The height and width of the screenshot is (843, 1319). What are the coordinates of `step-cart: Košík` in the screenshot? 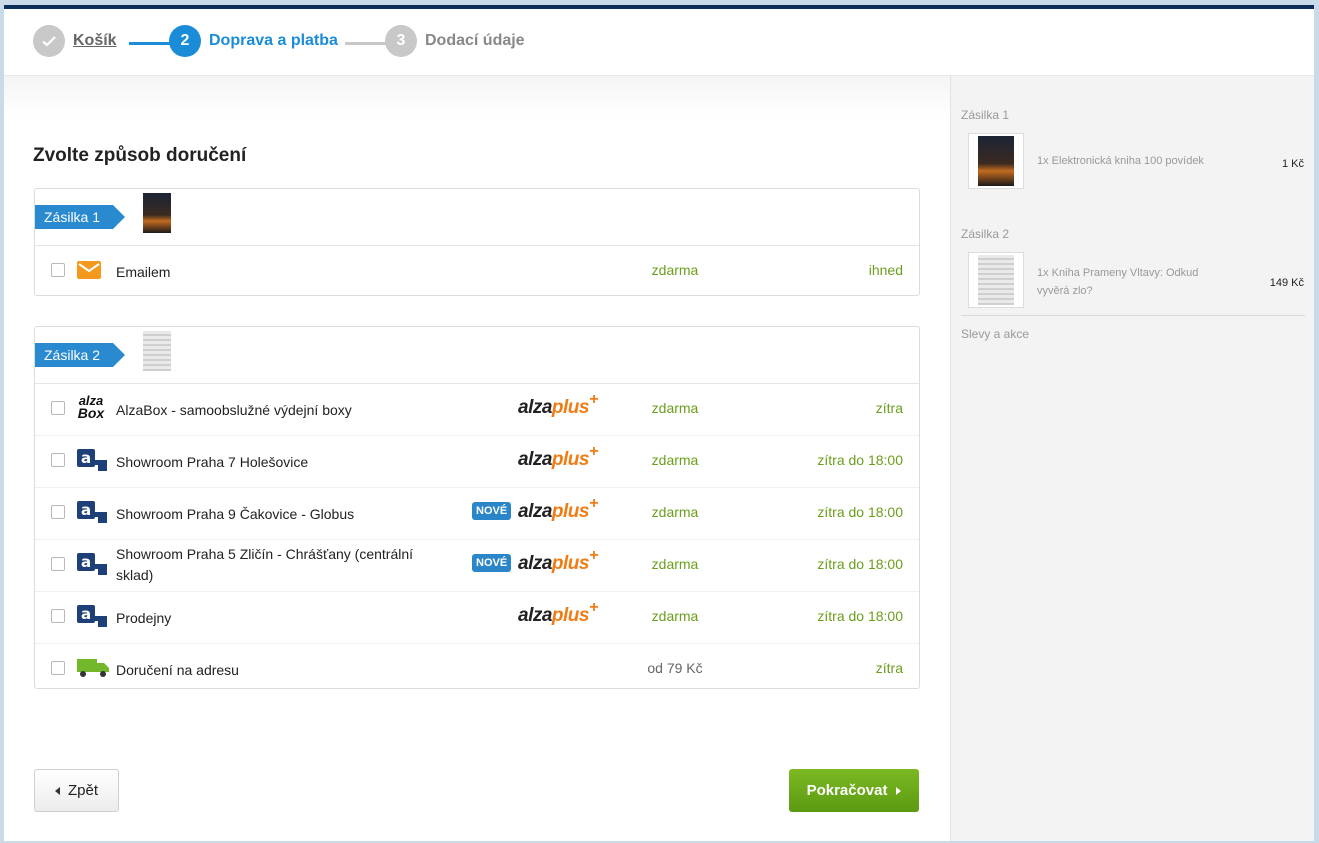 It's located at (75, 41).